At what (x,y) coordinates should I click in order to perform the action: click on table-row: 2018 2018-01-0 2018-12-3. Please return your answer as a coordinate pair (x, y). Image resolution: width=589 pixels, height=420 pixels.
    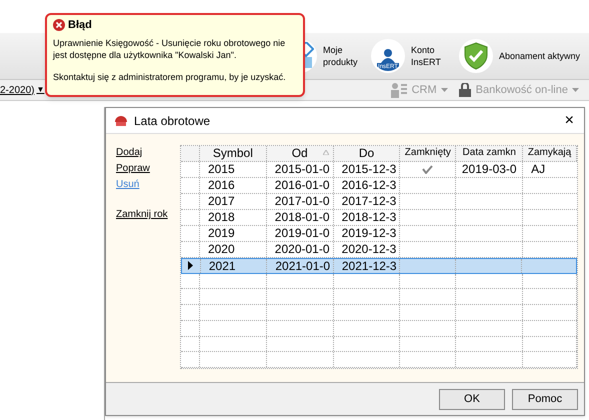
    Looking at the image, I should click on (379, 218).